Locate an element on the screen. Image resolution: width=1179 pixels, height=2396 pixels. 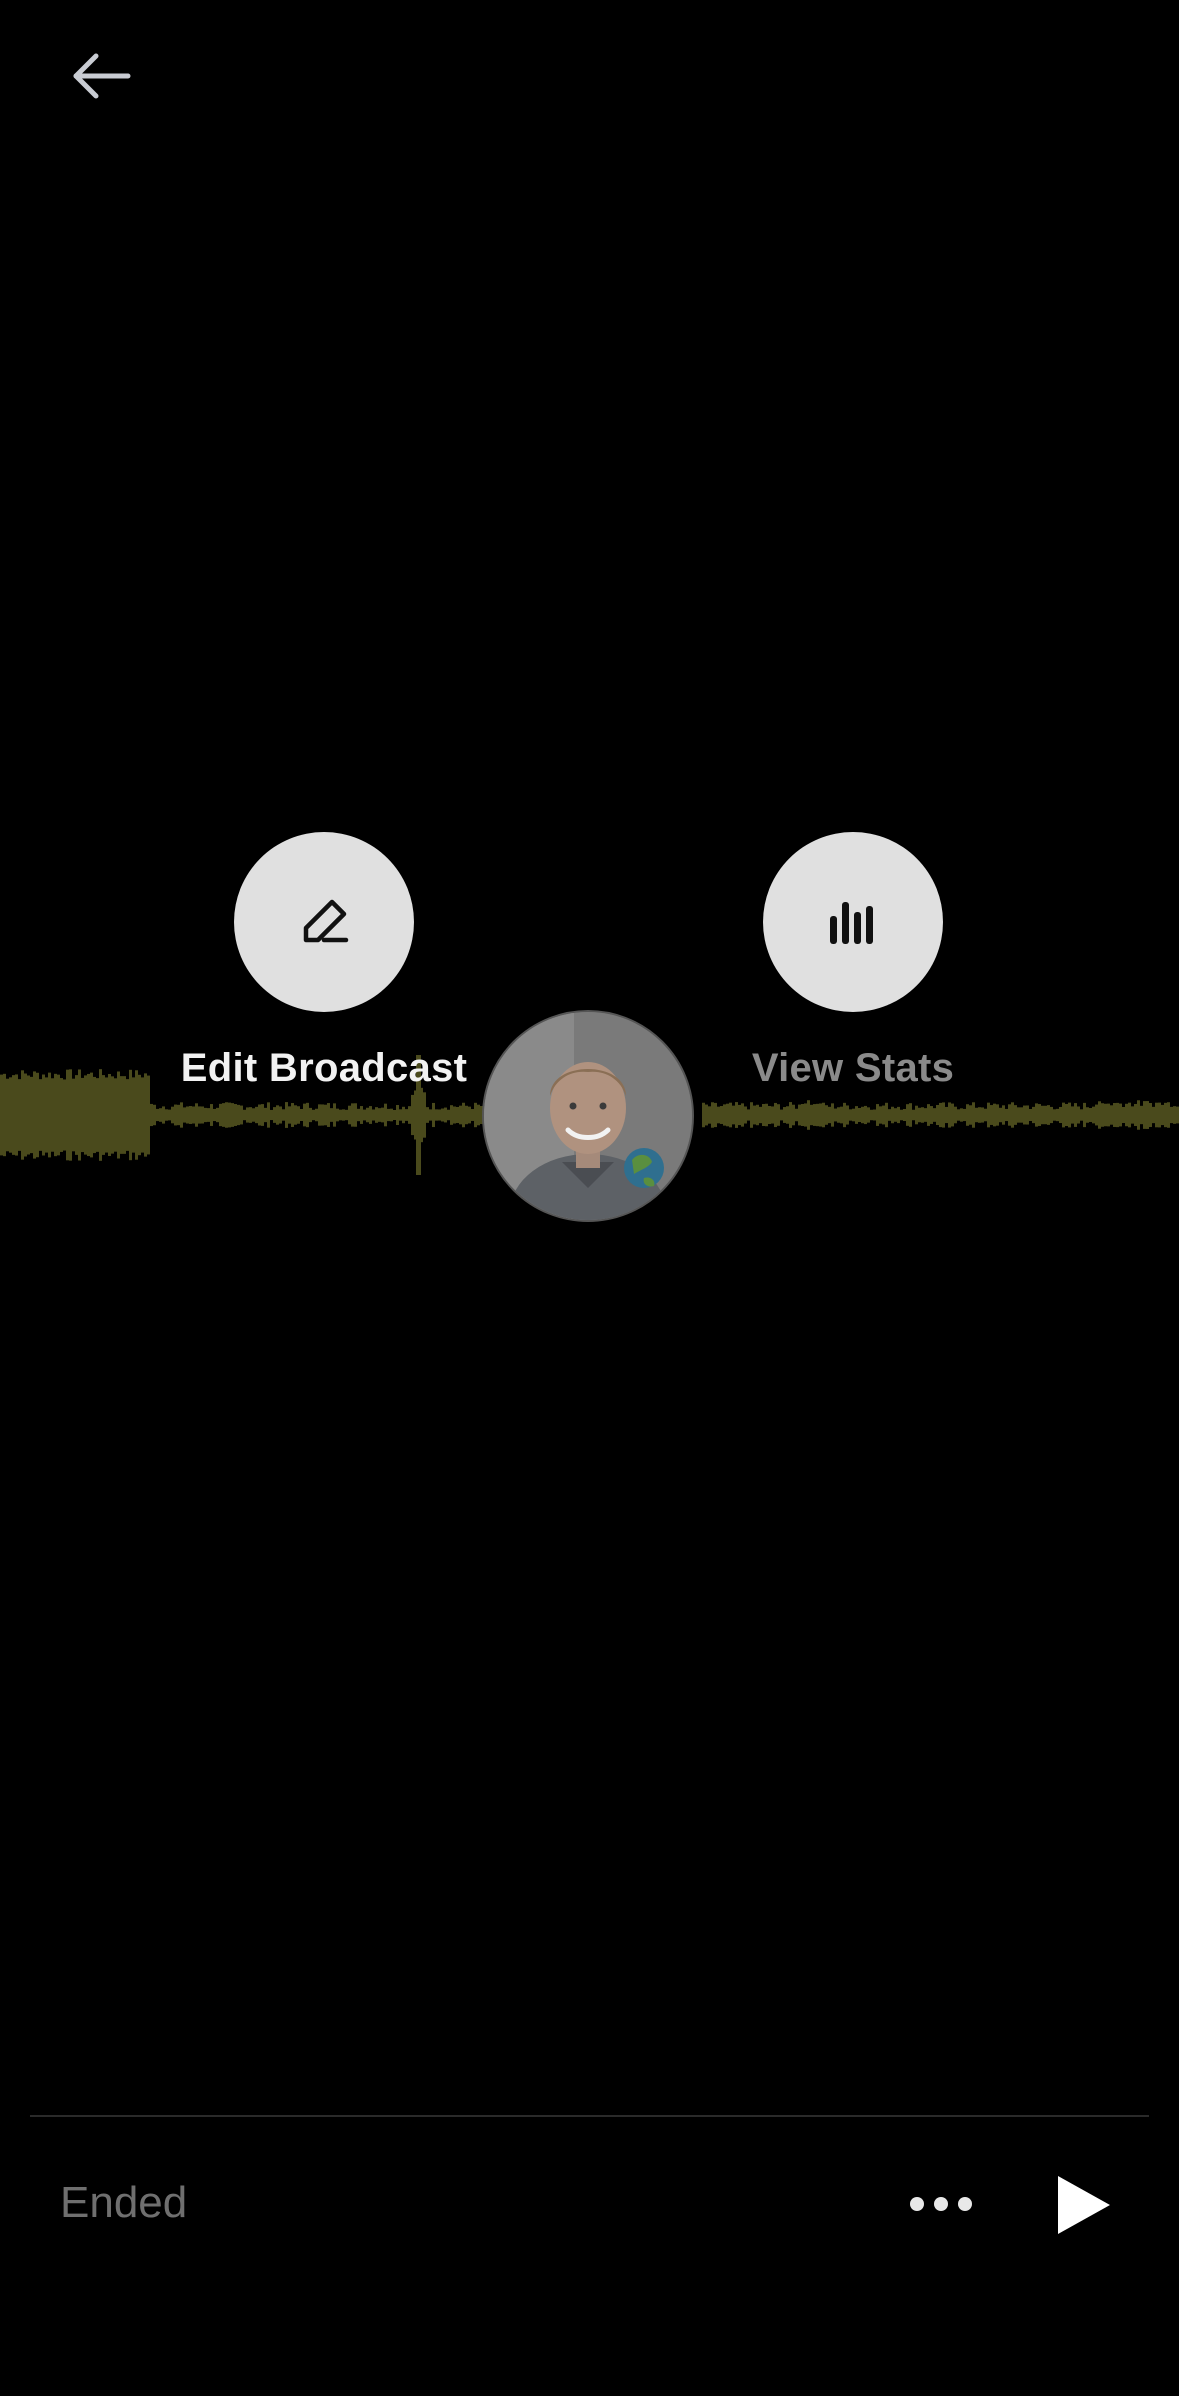
host-avatar is located at coordinates (588, 1116).